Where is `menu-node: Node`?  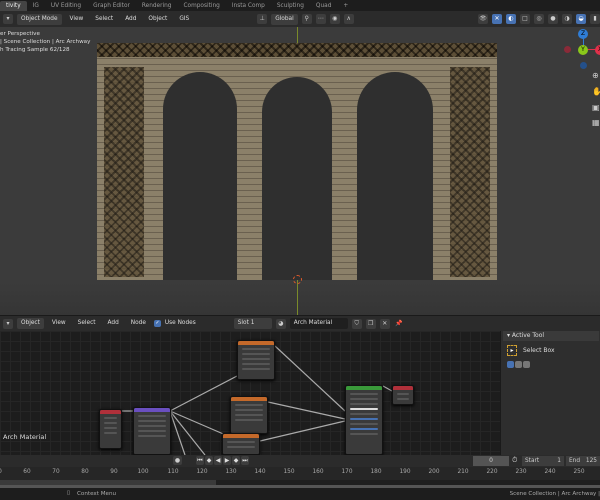 menu-node: Node is located at coordinates (138, 323).